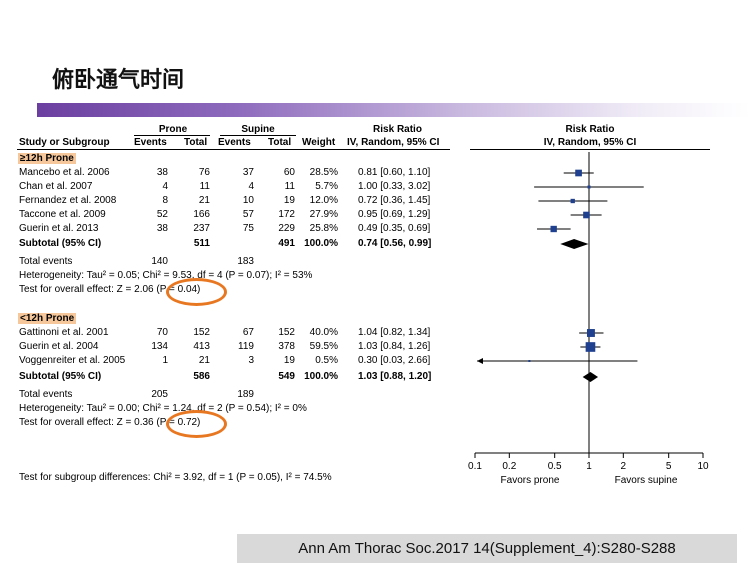 The image size is (750, 563). What do you see at coordinates (589, 466) in the screenshot?
I see `x-axis-tick-label: 1` at bounding box center [589, 466].